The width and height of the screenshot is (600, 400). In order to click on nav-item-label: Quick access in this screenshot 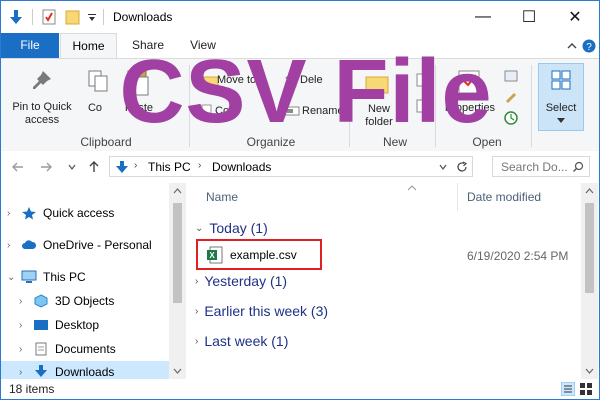, I will do `click(79, 213)`.